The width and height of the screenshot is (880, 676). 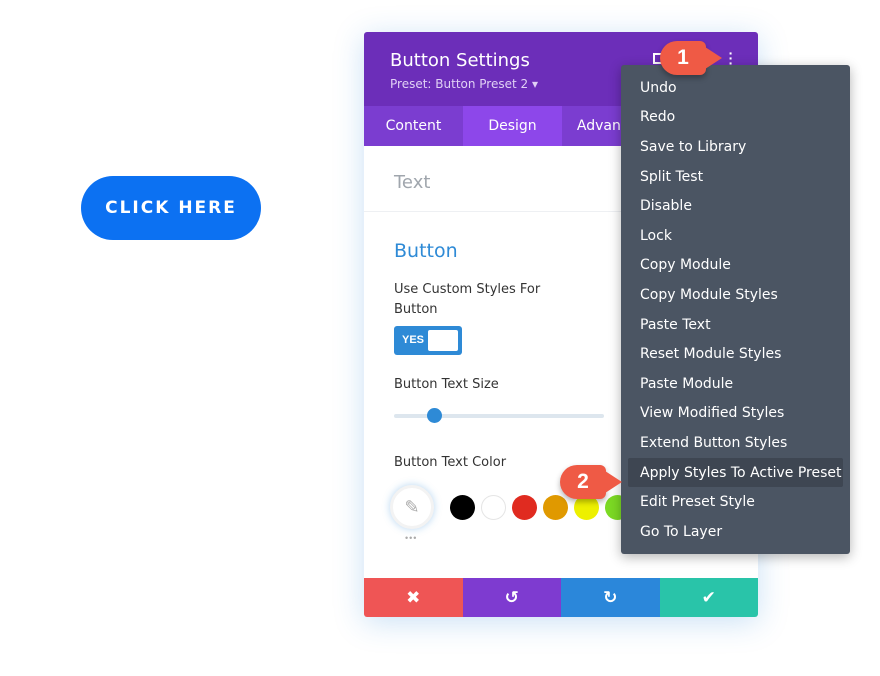 I want to click on menu-item: Paste Text, so click(x=735, y=325).